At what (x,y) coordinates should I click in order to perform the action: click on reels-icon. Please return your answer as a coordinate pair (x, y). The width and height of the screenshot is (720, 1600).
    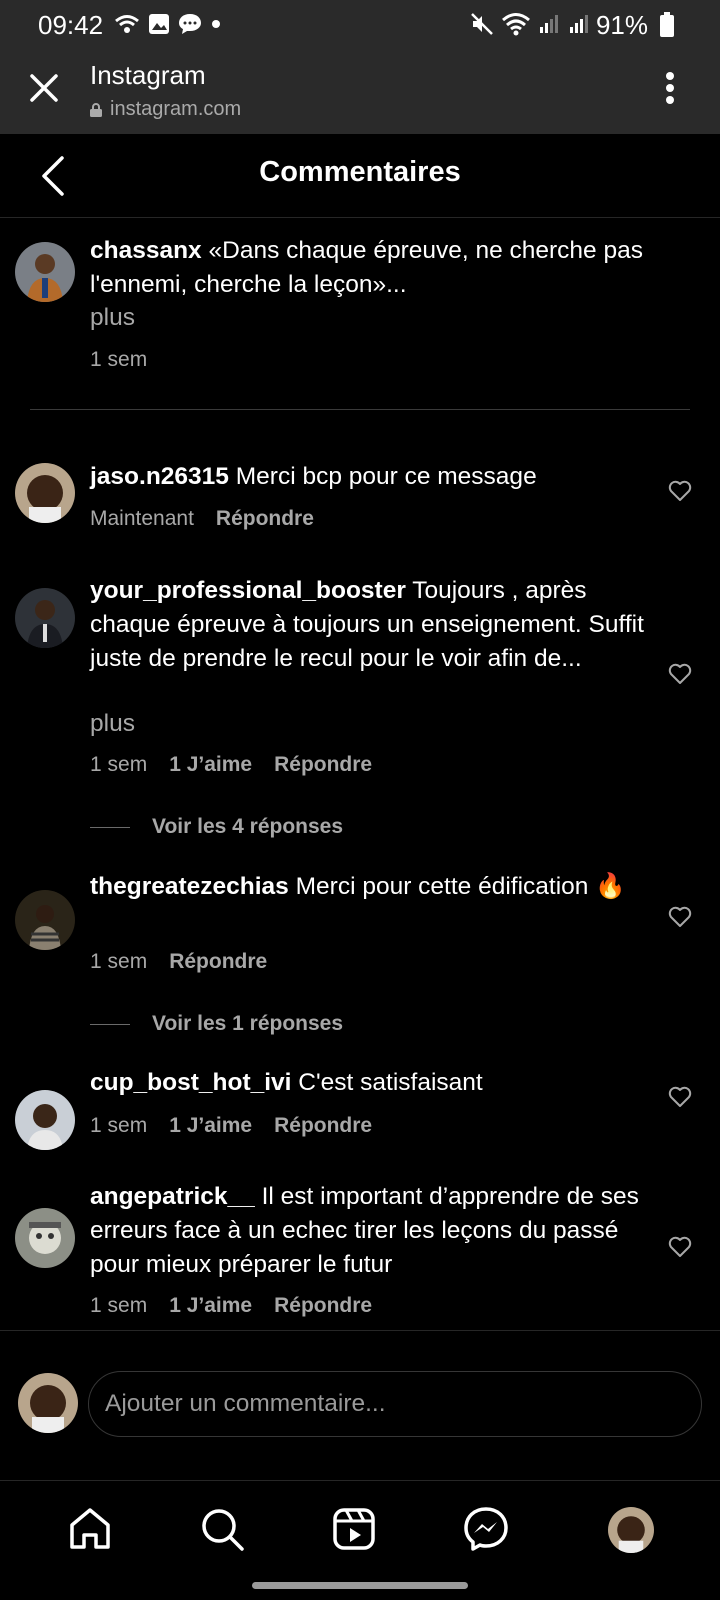
    Looking at the image, I should click on (354, 1529).